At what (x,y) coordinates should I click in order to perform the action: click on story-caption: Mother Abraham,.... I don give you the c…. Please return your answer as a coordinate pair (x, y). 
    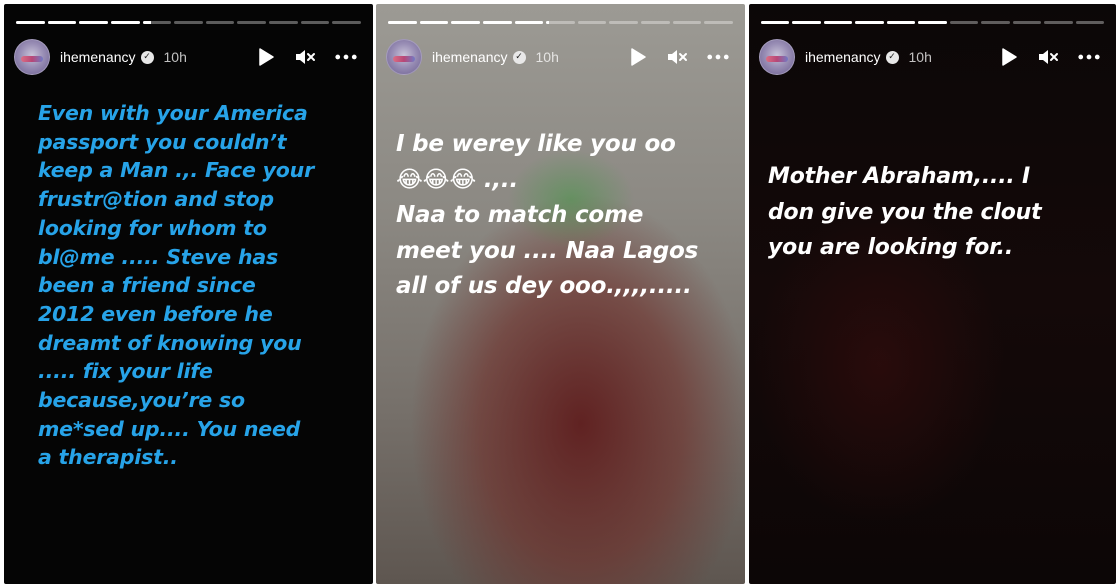
    Looking at the image, I should click on (905, 212).